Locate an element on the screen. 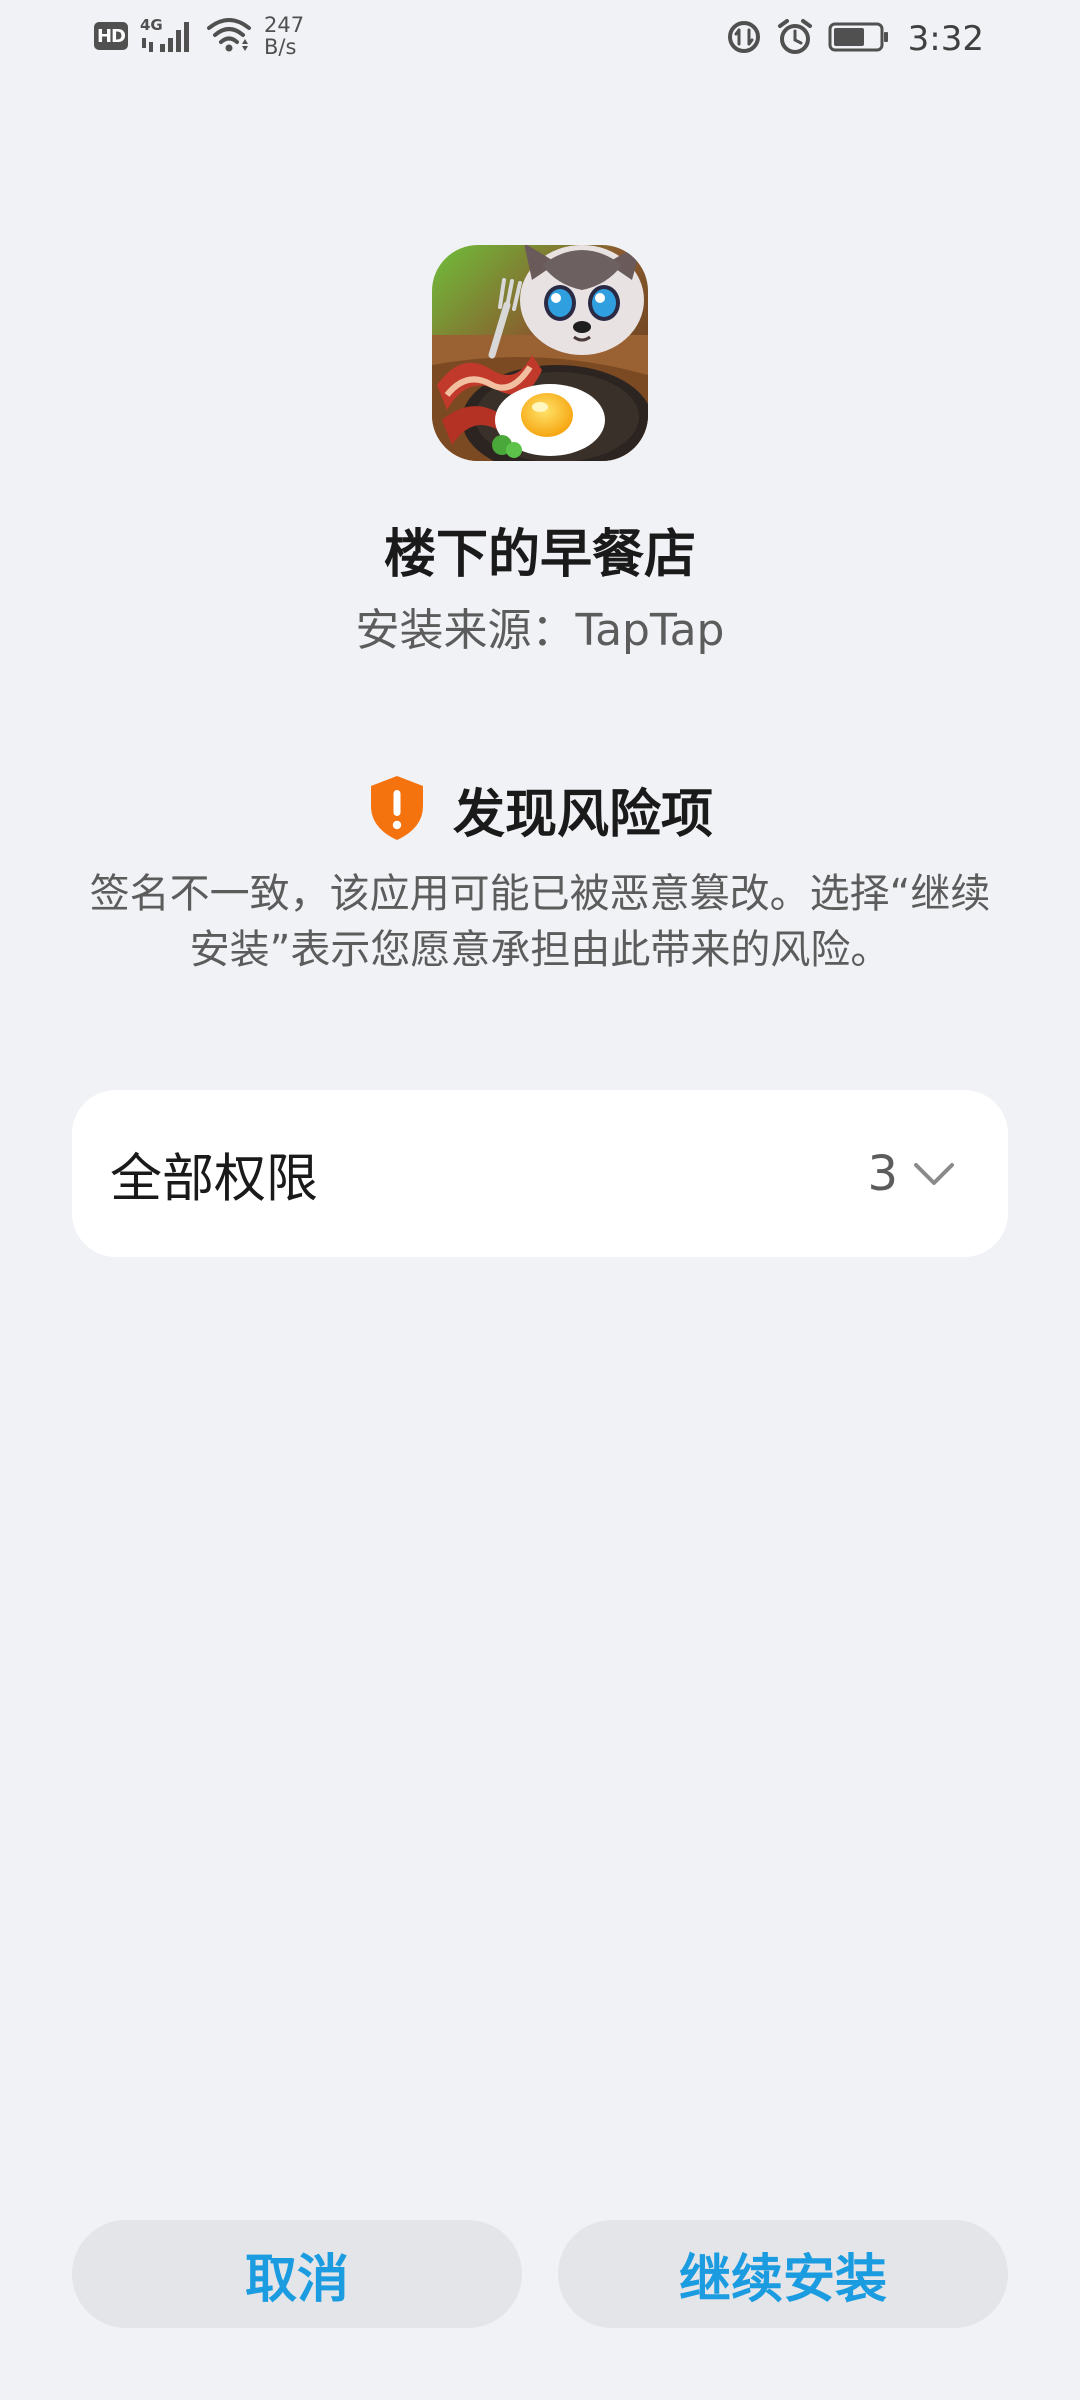 The height and width of the screenshot is (2400, 1080). hd-icon: HD is located at coordinates (111, 36).